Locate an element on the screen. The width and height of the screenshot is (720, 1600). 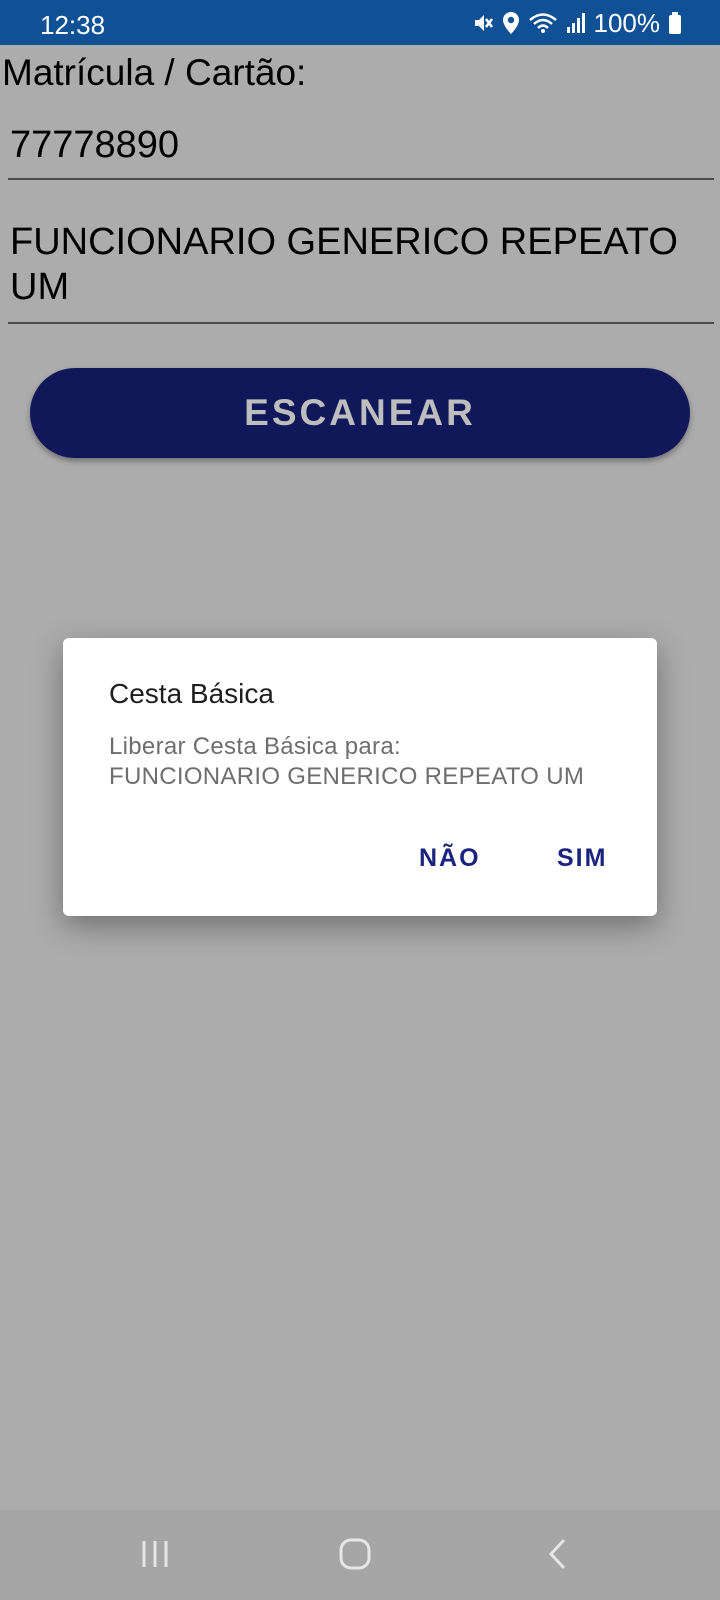
wifi-icon is located at coordinates (543, 23).